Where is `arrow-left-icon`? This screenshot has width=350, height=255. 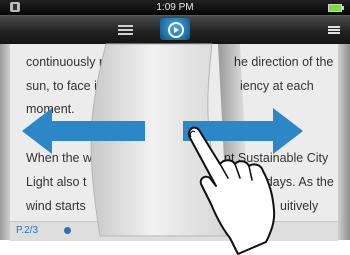
arrow-left-icon is located at coordinates (83, 131).